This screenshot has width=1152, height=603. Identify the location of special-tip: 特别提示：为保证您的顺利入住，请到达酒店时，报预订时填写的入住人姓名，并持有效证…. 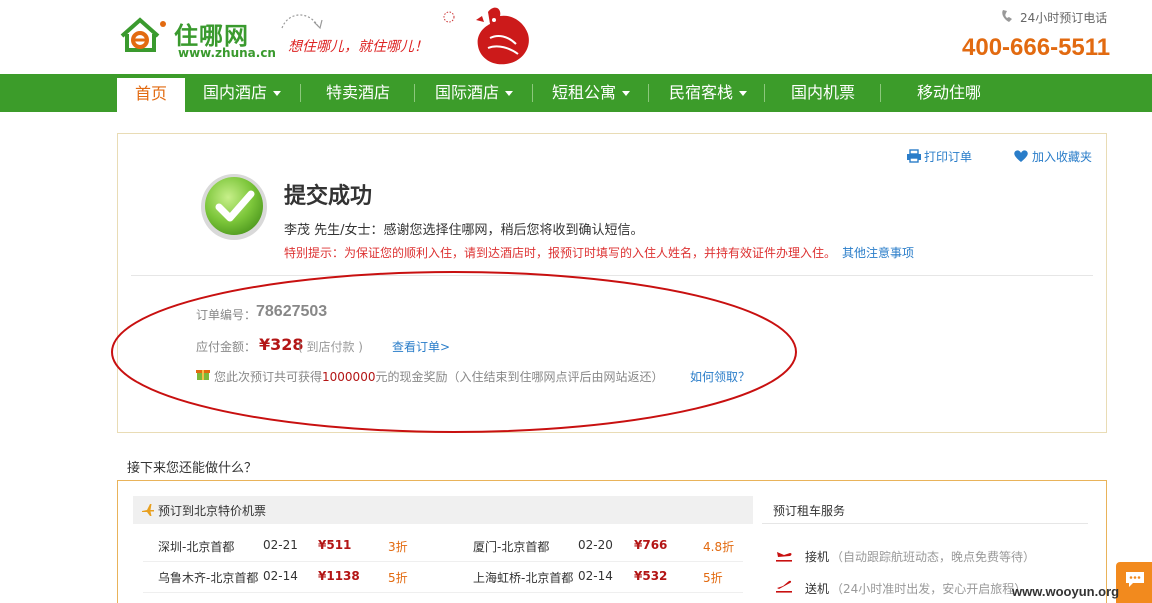
(599, 253).